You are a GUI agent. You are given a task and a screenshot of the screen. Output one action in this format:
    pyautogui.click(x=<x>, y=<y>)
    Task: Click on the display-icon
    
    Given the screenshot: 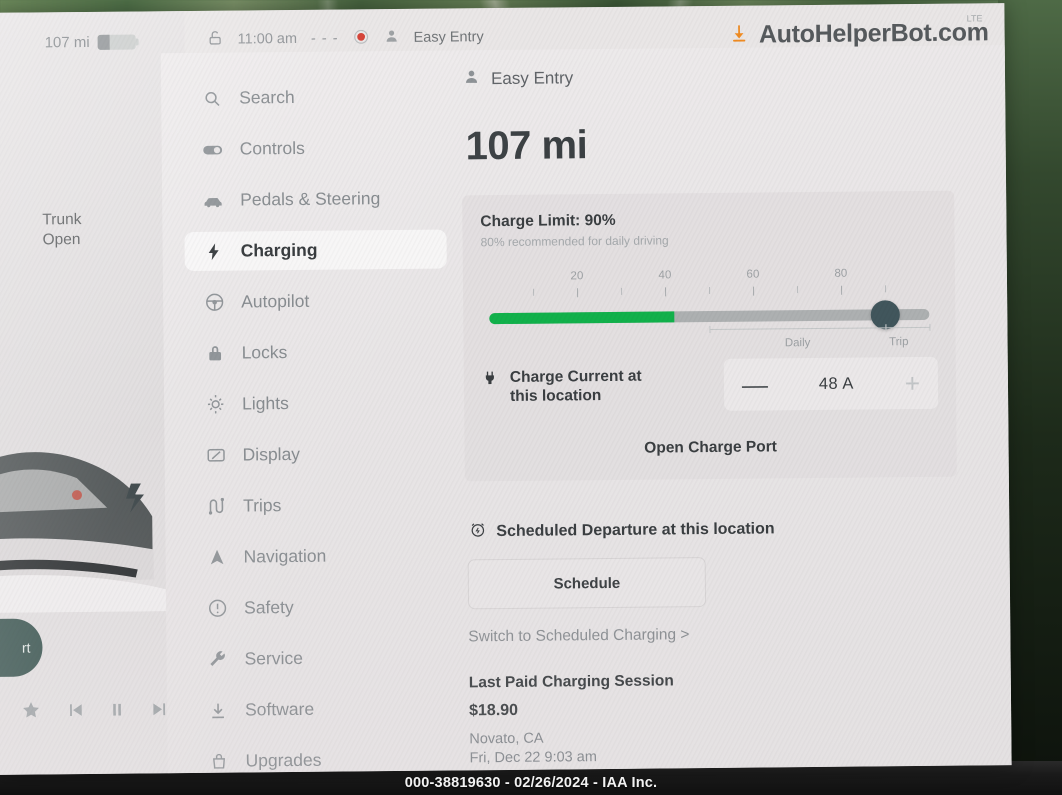 What is the action you would take?
    pyautogui.click(x=216, y=455)
    